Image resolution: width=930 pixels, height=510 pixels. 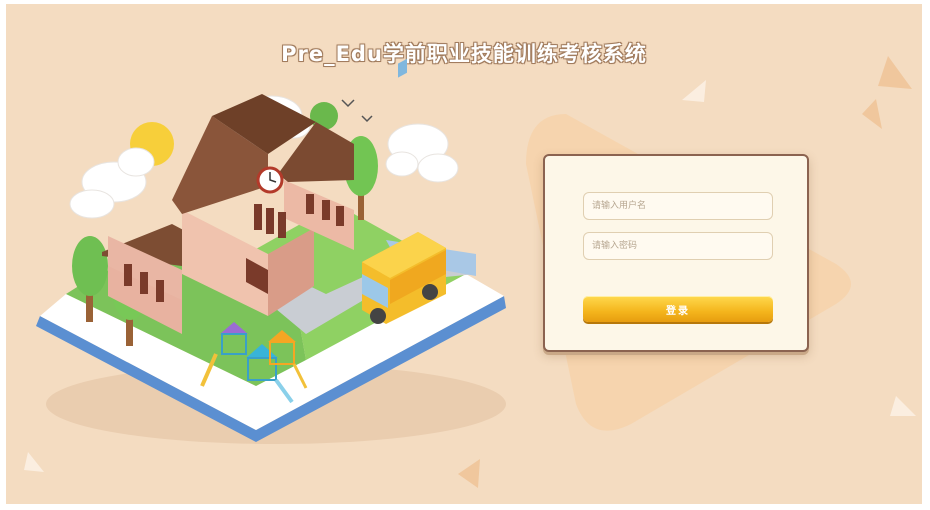 What do you see at coordinates (678, 309) in the screenshot?
I see `login-button: 登录` at bounding box center [678, 309].